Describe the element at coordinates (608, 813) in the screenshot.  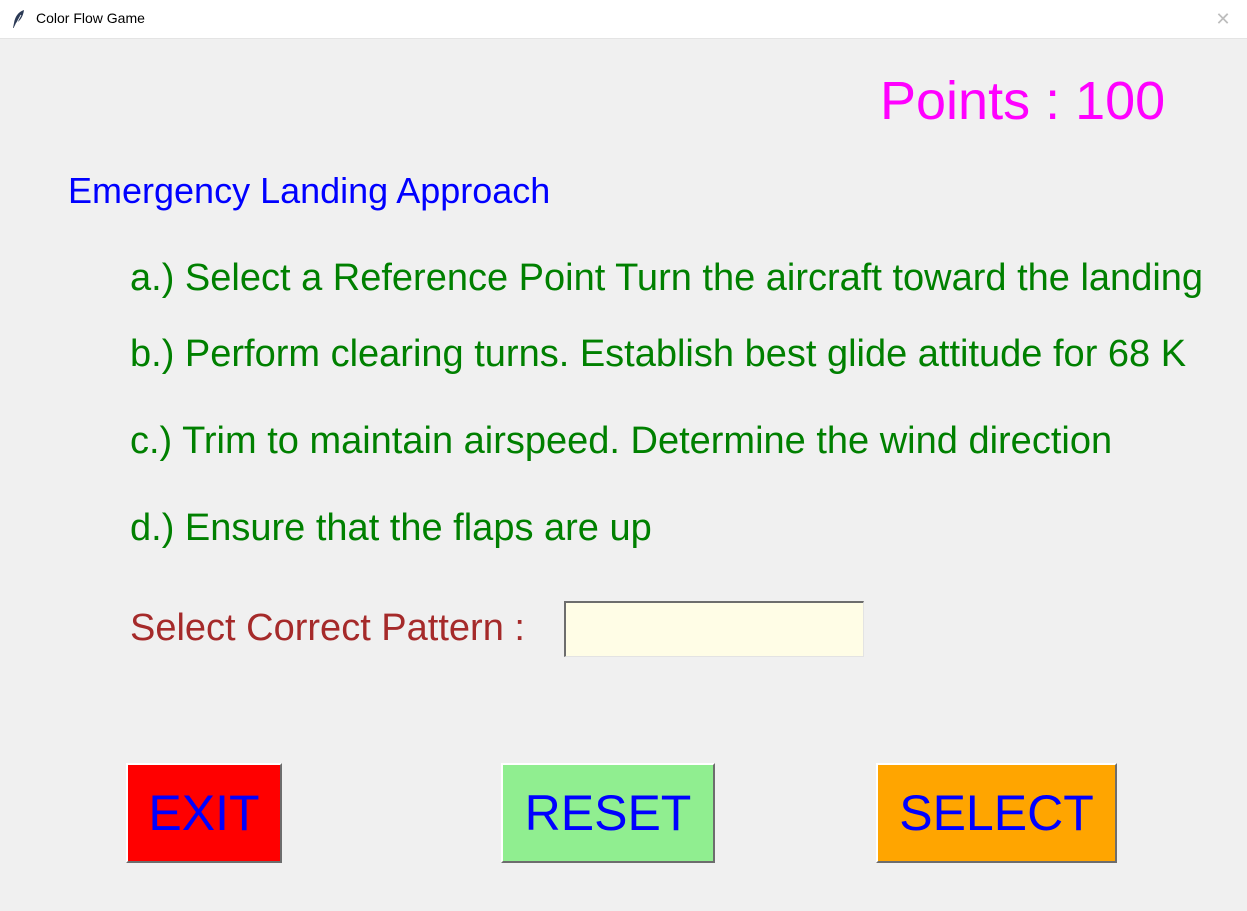
I see `reset-button: RESET` at that location.